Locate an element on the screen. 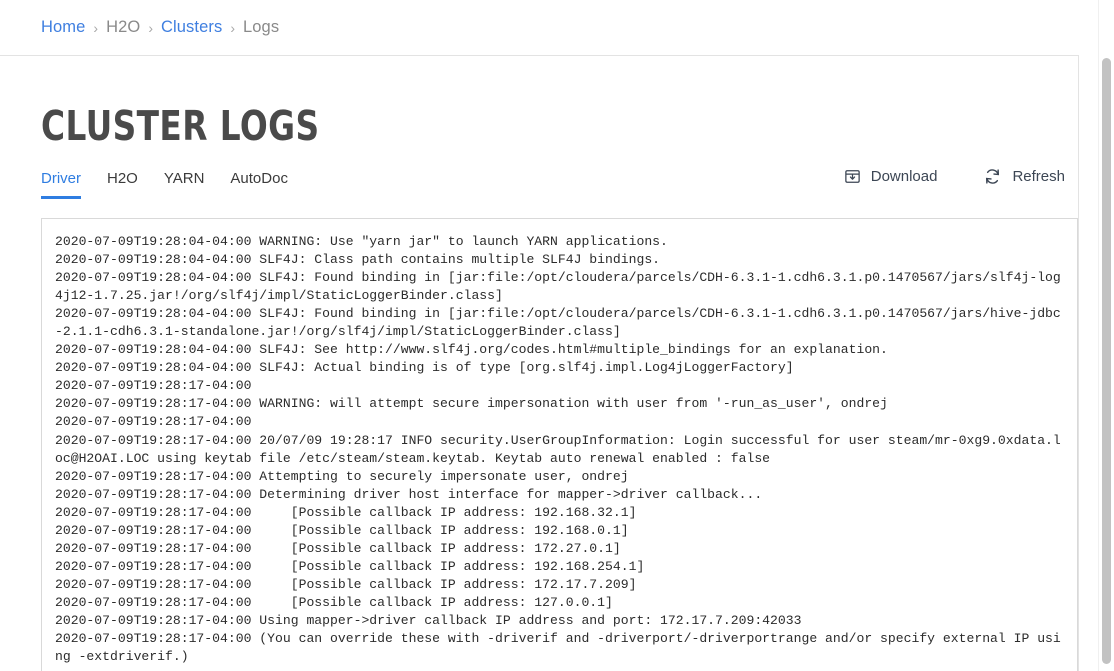 Image resolution: width=1114 pixels, height=671 pixels. tab-driver: Driver is located at coordinates (61, 184).